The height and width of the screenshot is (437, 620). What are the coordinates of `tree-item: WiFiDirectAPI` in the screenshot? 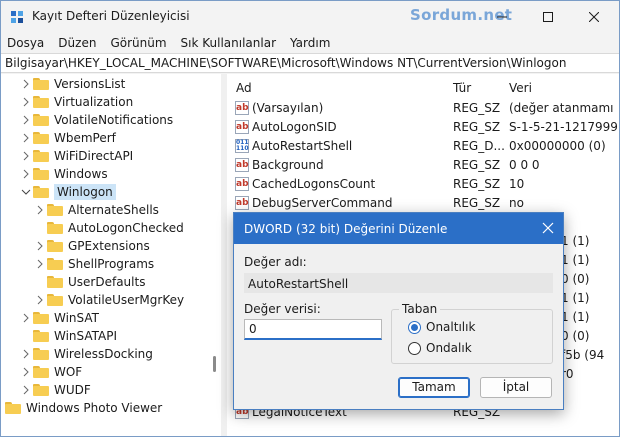 It's located at (114, 156).